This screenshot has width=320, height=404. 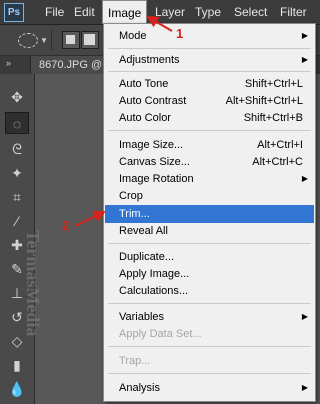 What do you see at coordinates (170, 12) in the screenshot?
I see `menu-layer: Layer` at bounding box center [170, 12].